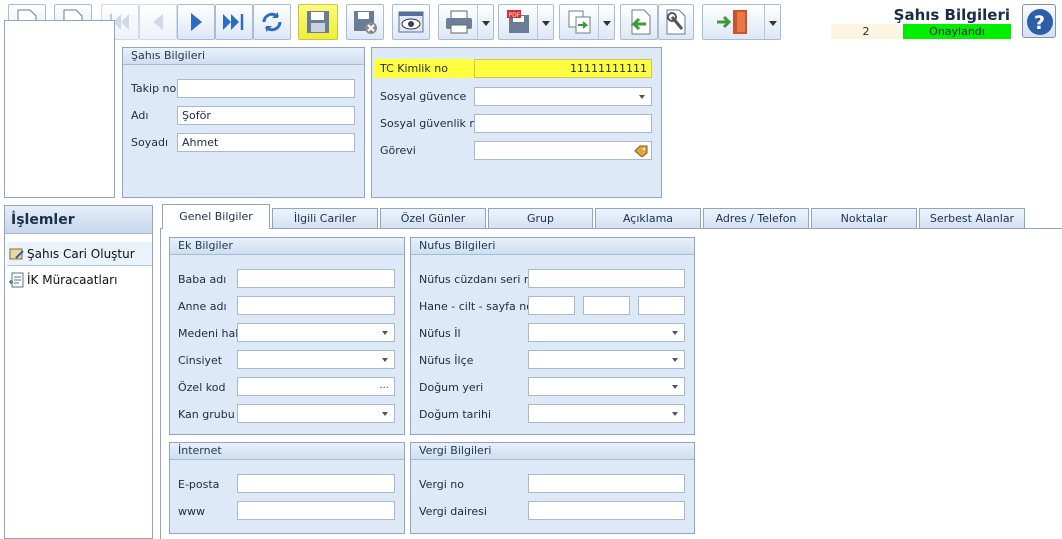 The width and height of the screenshot is (1062, 539). Describe the element at coordinates (234, 22) in the screenshot. I see `last-record-button` at that location.